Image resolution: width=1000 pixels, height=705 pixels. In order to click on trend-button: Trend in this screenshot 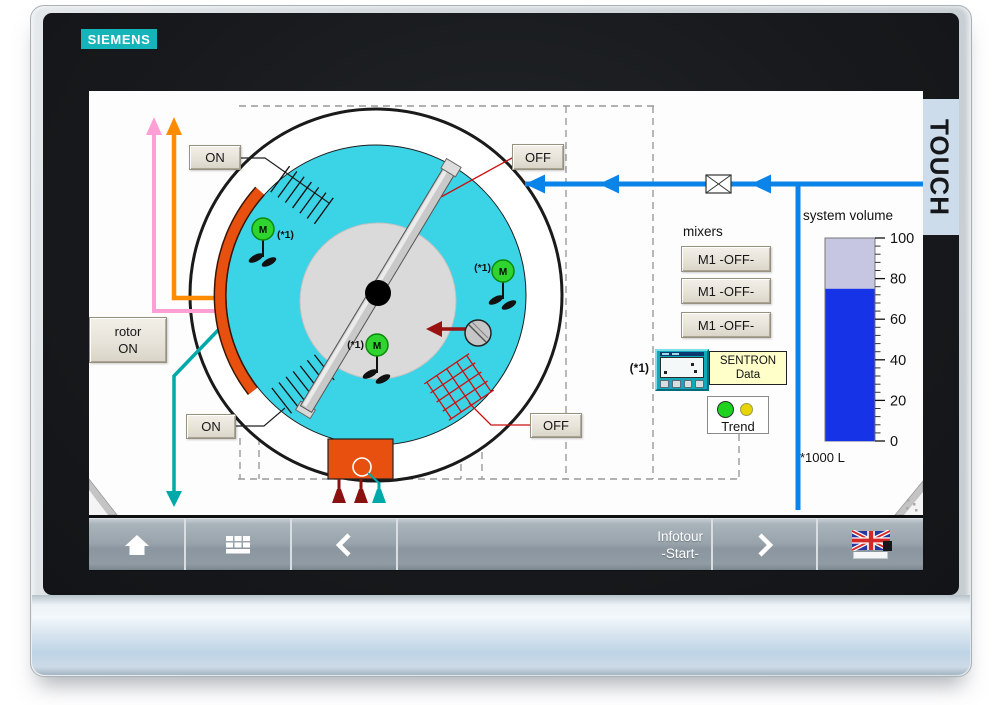, I will do `click(738, 415)`.